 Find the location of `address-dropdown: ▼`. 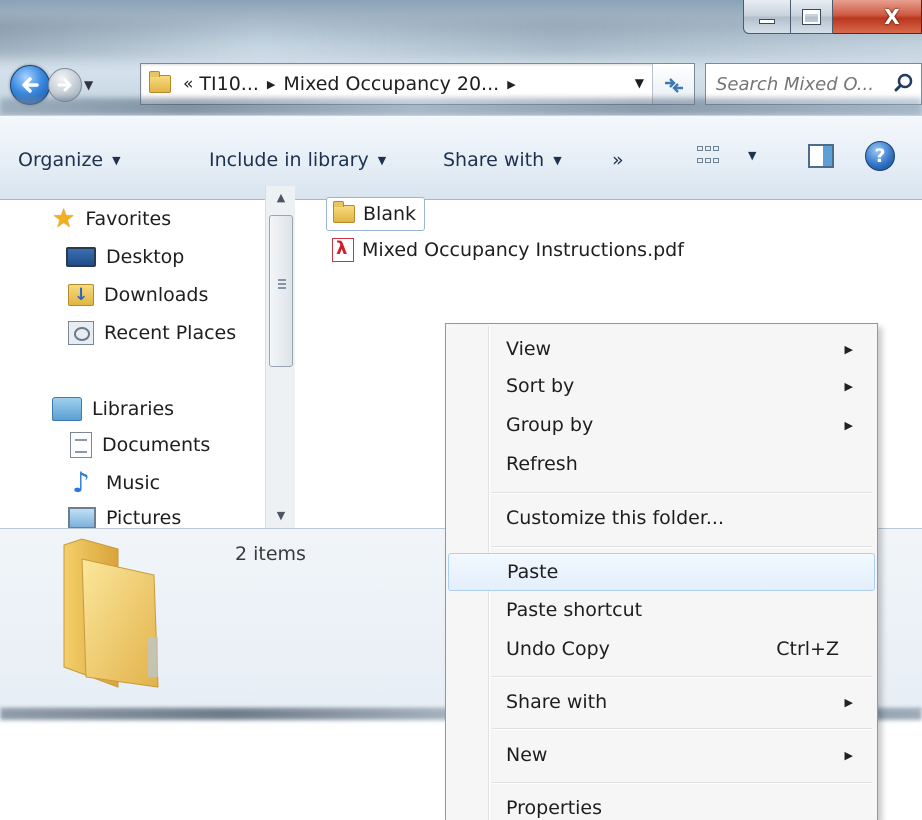

address-dropdown: ▼ is located at coordinates (639, 83).